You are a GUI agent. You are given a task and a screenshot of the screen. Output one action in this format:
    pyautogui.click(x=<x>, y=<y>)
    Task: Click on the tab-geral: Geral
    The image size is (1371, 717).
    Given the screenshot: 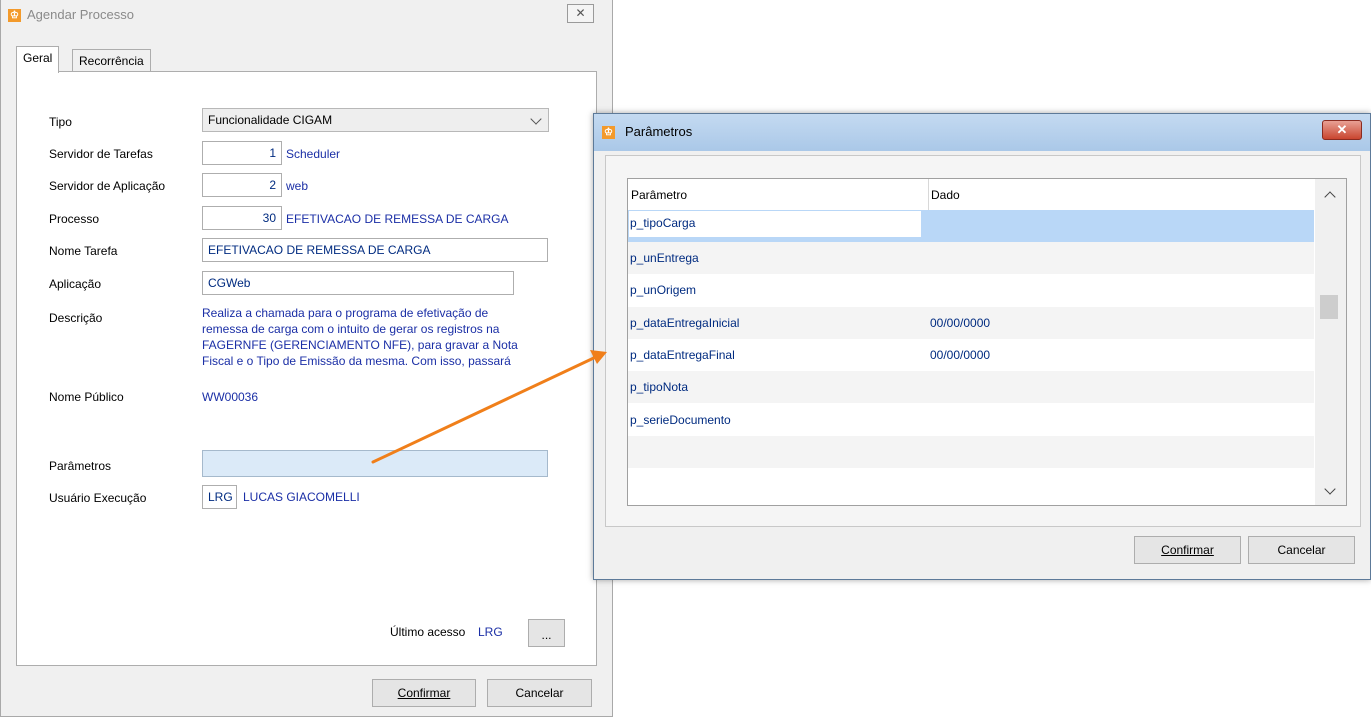 What is the action you would take?
    pyautogui.click(x=38, y=59)
    